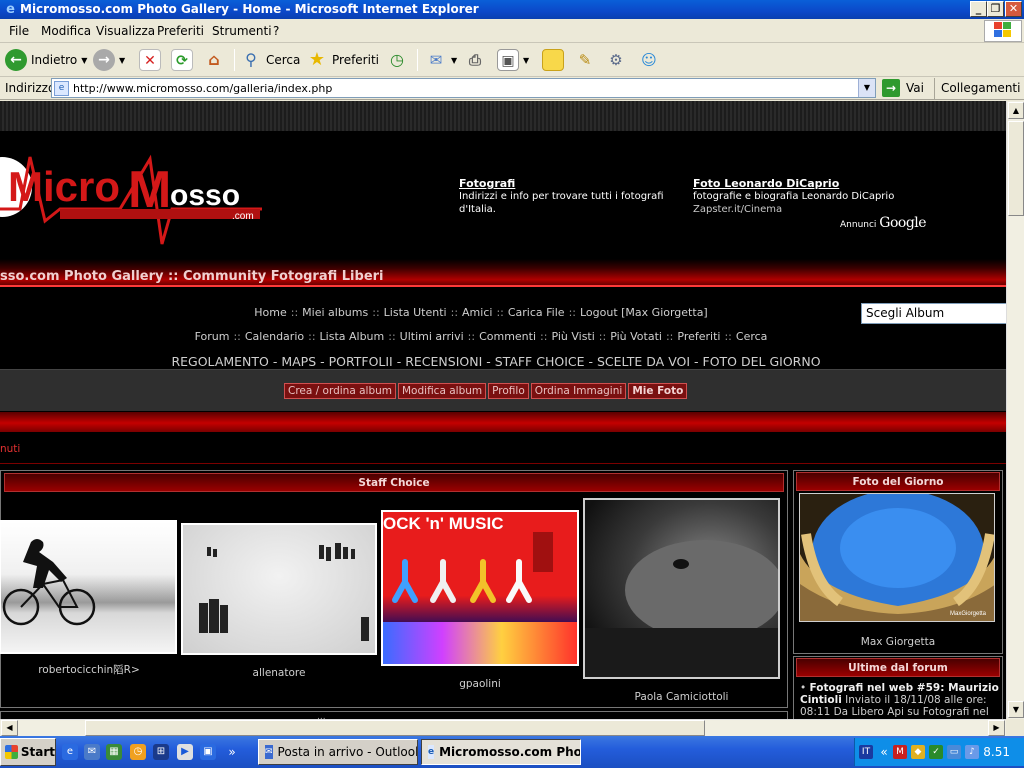  I want to click on research-button: ✎, so click(585, 60).